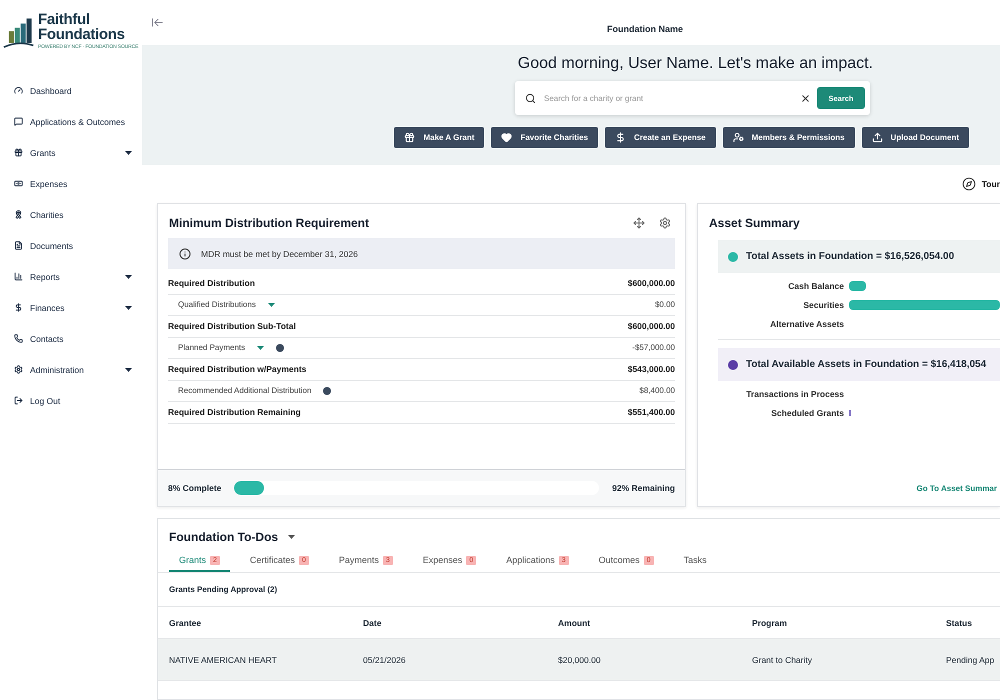 The width and height of the screenshot is (1000, 700). What do you see at coordinates (806, 324) in the screenshot?
I see `asset-label: Alternative Assets` at bounding box center [806, 324].